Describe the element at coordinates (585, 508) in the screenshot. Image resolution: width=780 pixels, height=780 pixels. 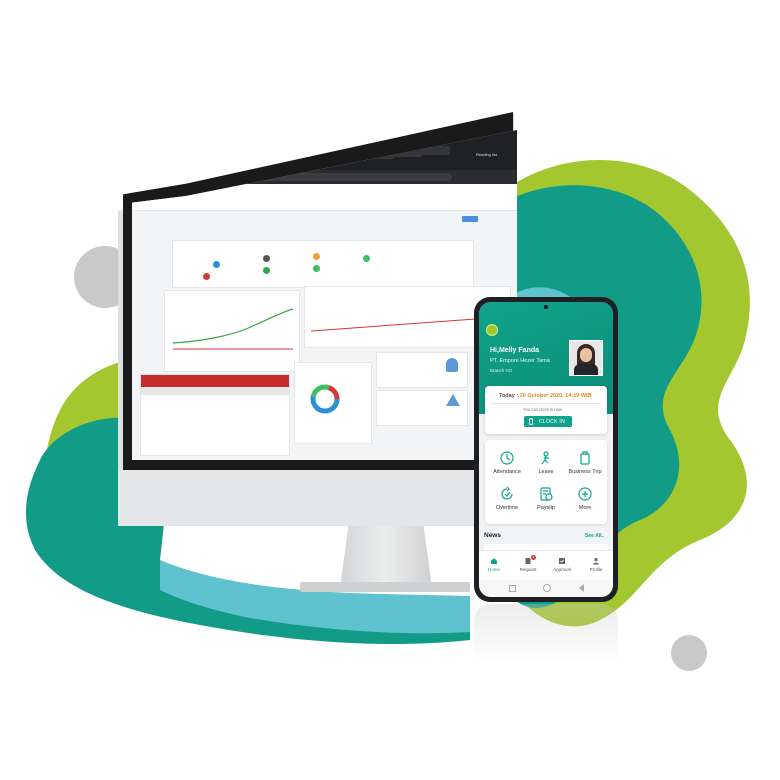
I see `menu-label: More` at that location.